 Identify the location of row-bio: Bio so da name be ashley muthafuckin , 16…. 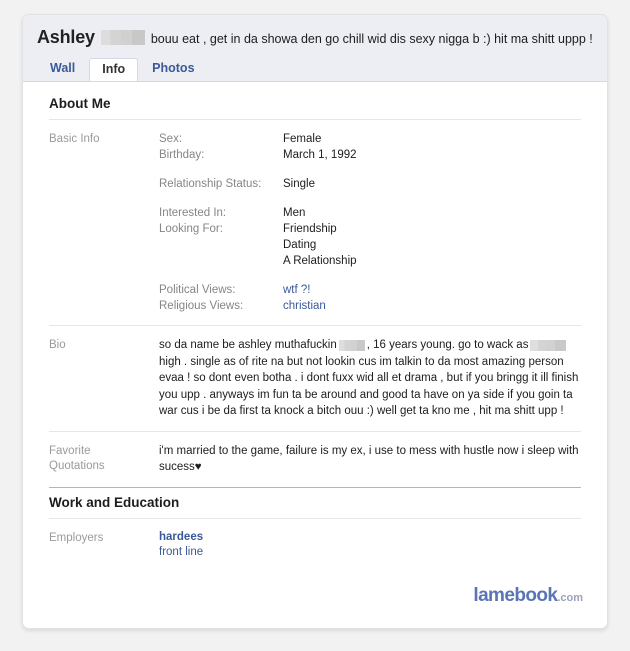
(315, 378).